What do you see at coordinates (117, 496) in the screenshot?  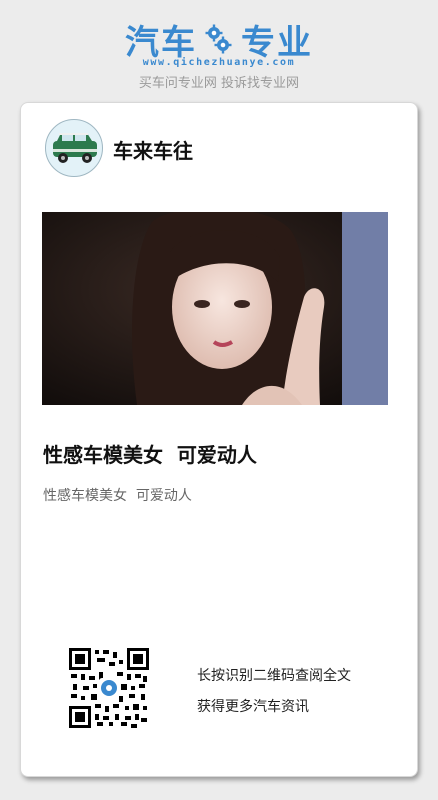 I see `article-summary: 性感车模美女 可爱动人` at bounding box center [117, 496].